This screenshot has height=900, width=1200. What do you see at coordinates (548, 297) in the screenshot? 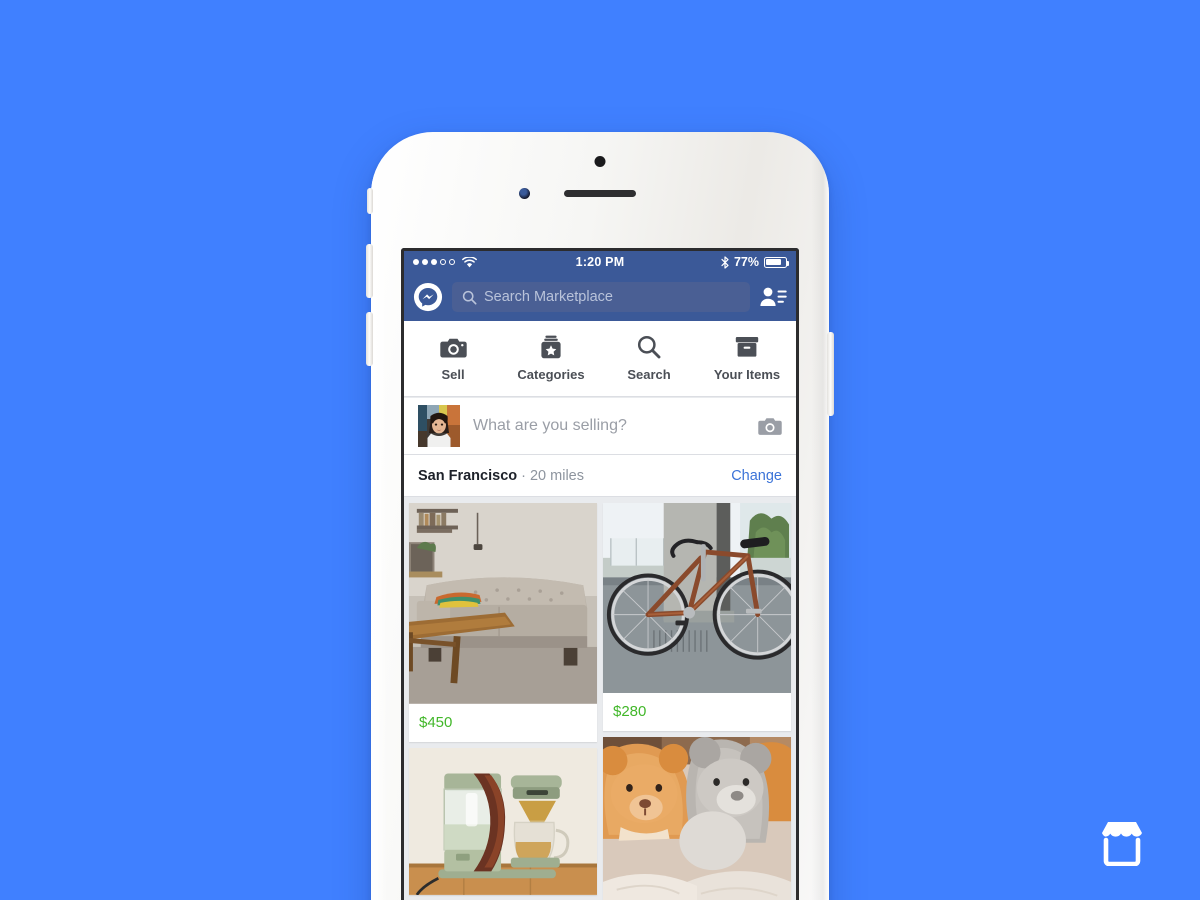
I see `search-placeholder: Search Marketplace` at bounding box center [548, 297].